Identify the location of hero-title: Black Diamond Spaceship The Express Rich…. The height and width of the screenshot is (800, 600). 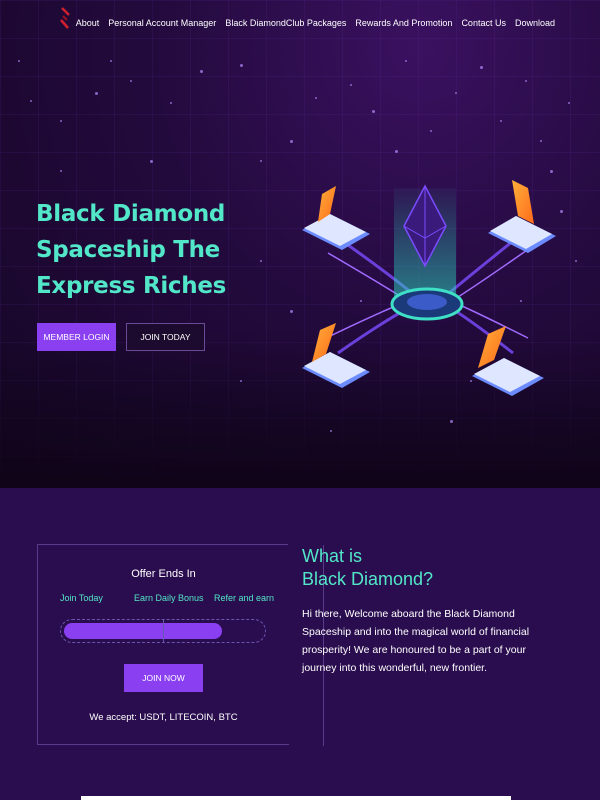
(131, 250).